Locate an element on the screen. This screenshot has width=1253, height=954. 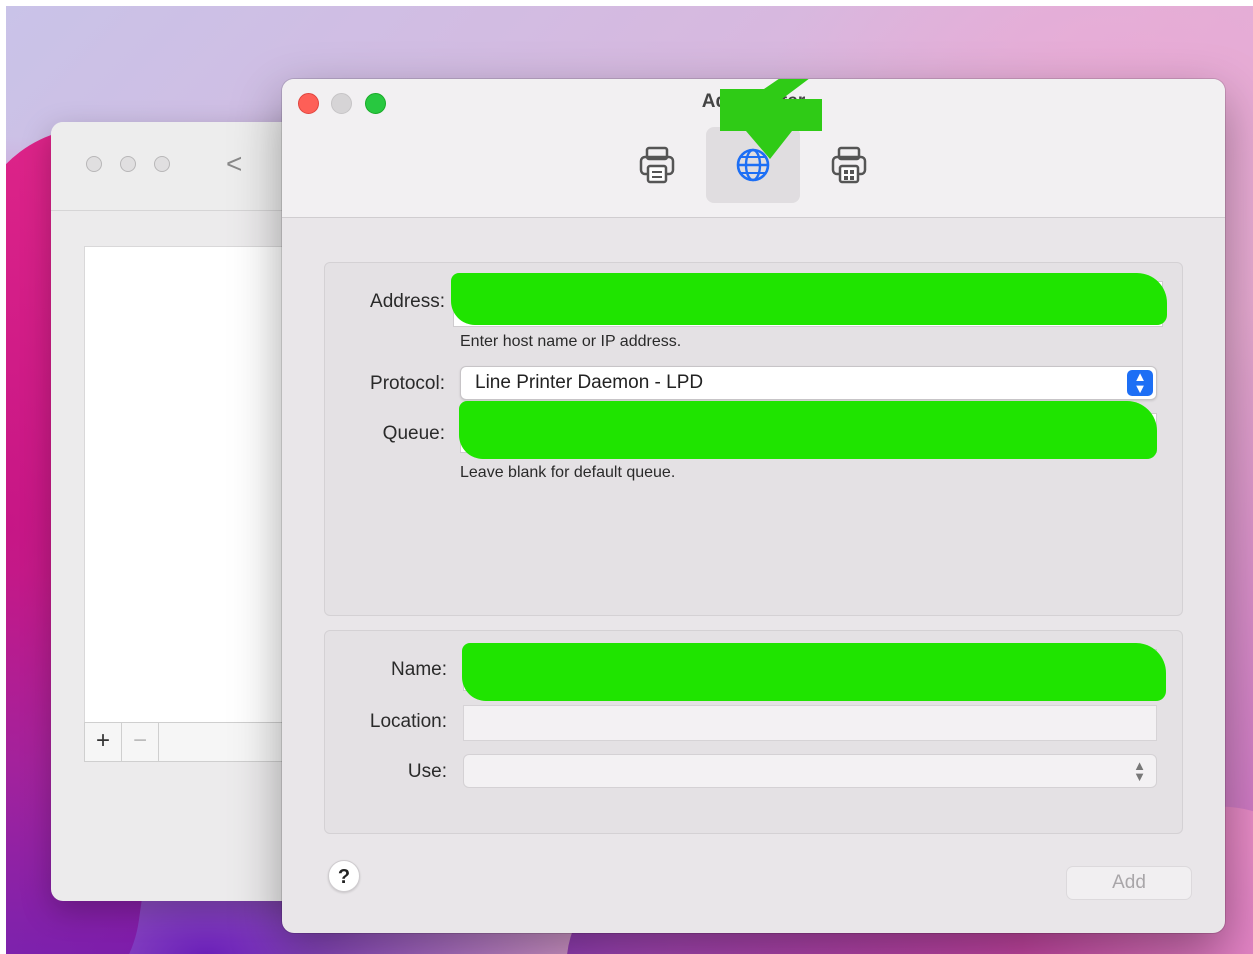
zoom-button-inactive is located at coordinates (162, 164).